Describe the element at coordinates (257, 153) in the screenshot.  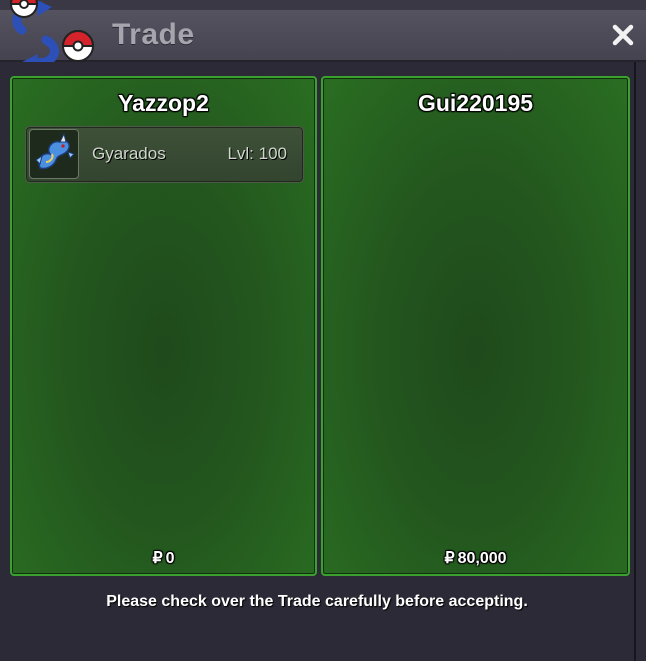
I see `pokemon-level: Lvl: 100` at that location.